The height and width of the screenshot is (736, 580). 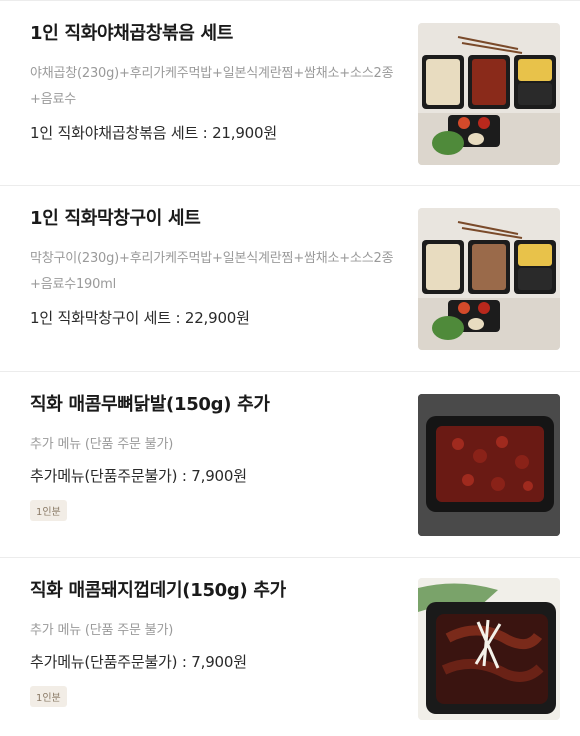 I want to click on menu-item-price: 1인 직화막창구이 세트 : 22,900원, so click(x=140, y=318).